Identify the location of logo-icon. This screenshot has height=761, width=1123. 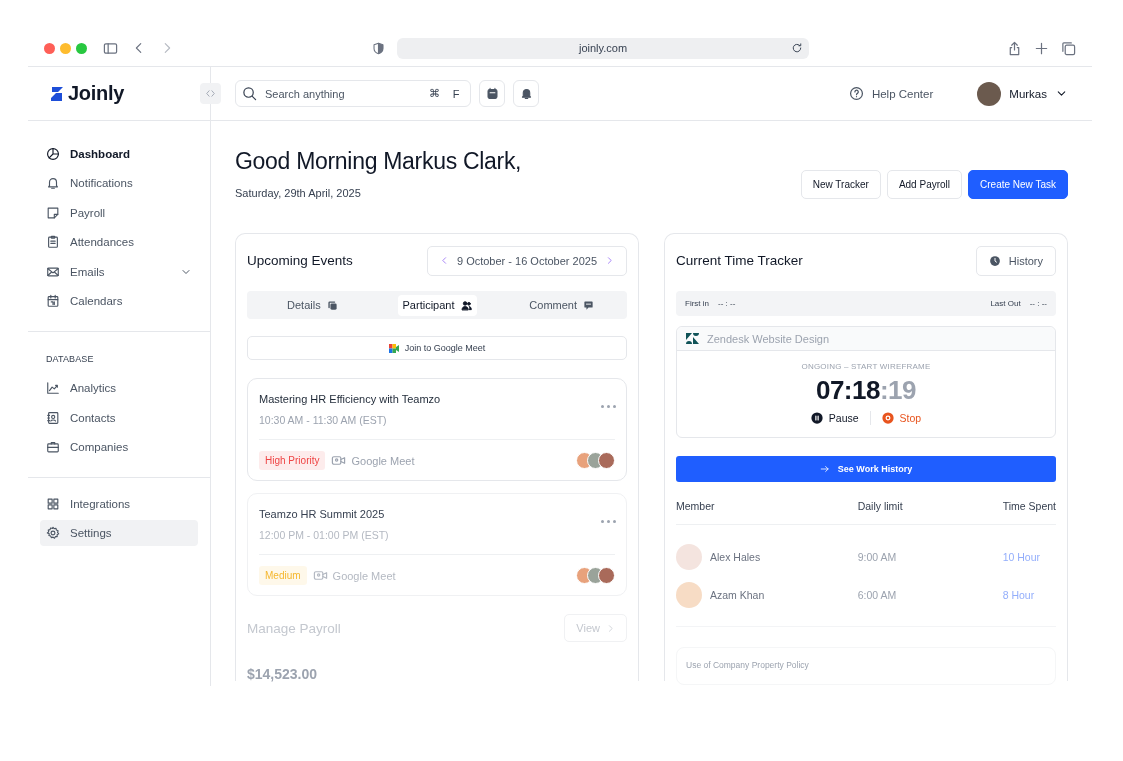
(57, 93).